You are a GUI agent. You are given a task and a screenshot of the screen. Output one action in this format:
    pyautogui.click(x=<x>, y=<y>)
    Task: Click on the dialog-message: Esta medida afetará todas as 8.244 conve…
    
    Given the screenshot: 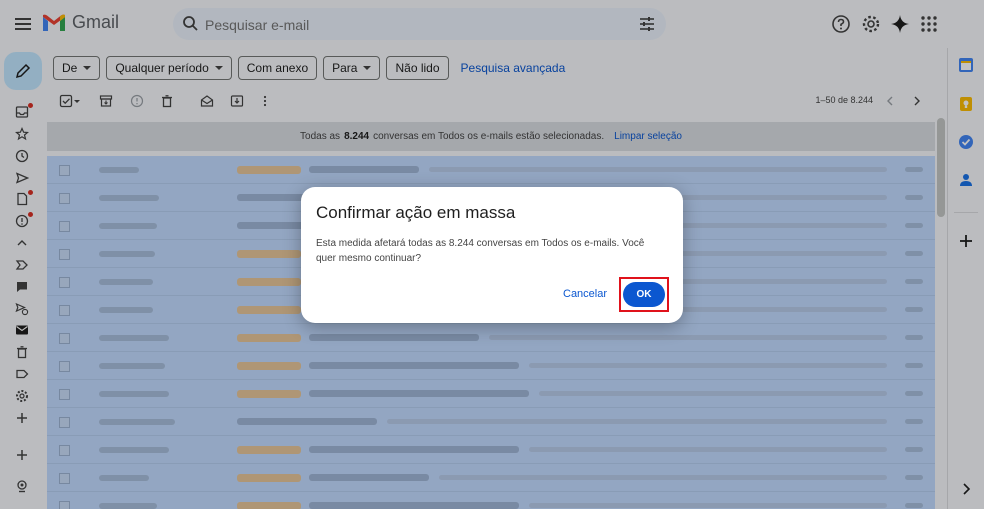 What is the action you would take?
    pyautogui.click(x=480, y=251)
    